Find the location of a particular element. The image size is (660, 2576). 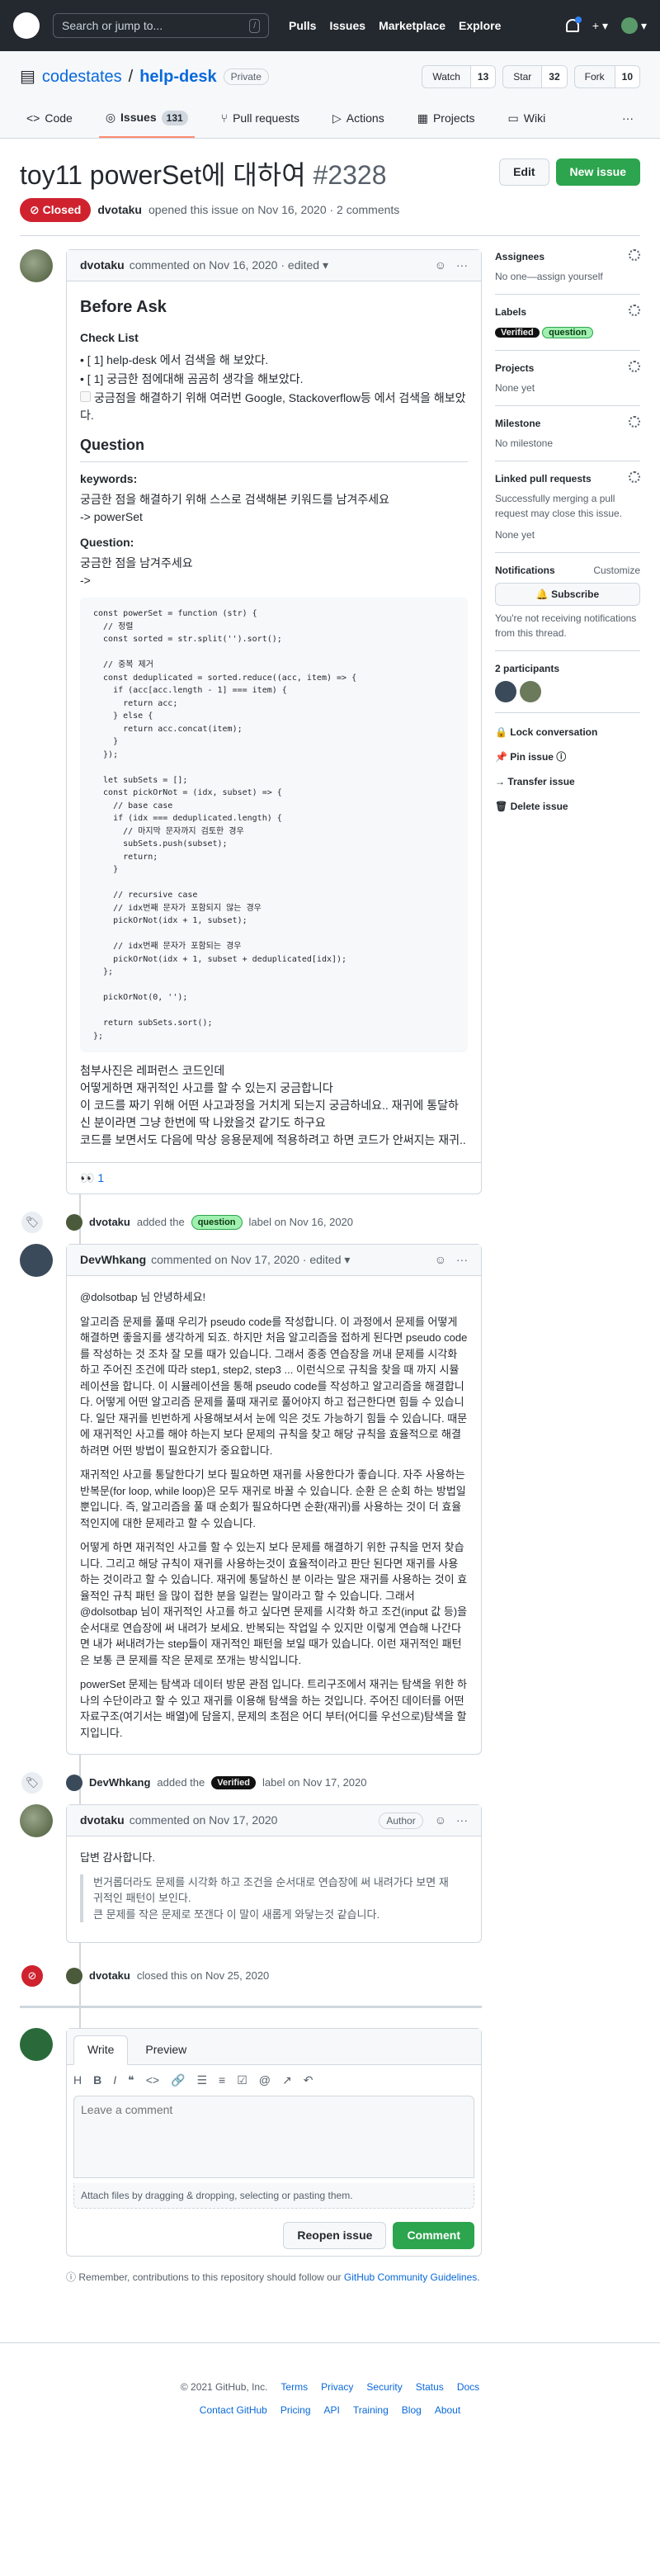

bulleted-list-icon: ☰ is located at coordinates (201, 2080).